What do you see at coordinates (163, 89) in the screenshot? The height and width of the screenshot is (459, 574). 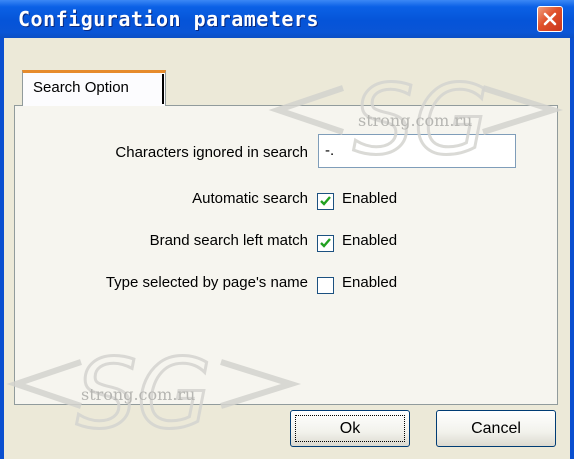 I see `tab-divider` at bounding box center [163, 89].